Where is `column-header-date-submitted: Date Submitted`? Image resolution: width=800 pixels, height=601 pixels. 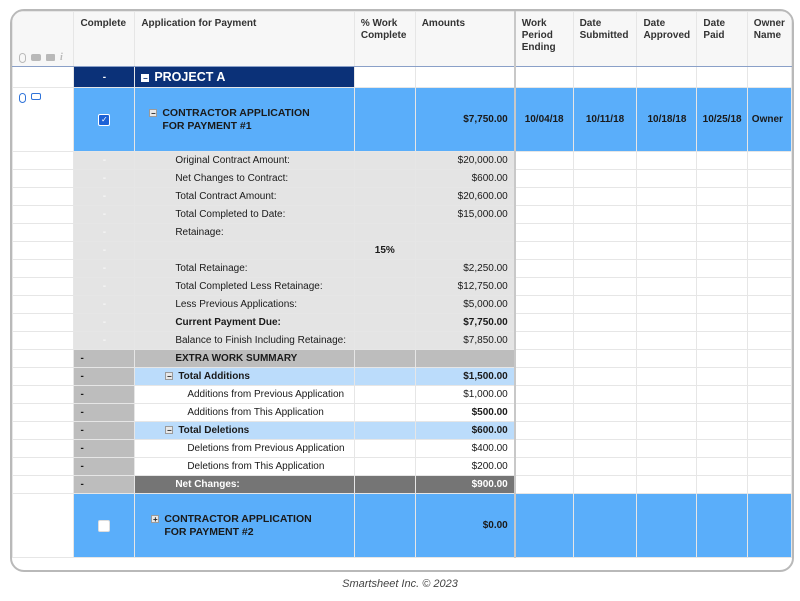 column-header-date-submitted: Date Submitted is located at coordinates (605, 39).